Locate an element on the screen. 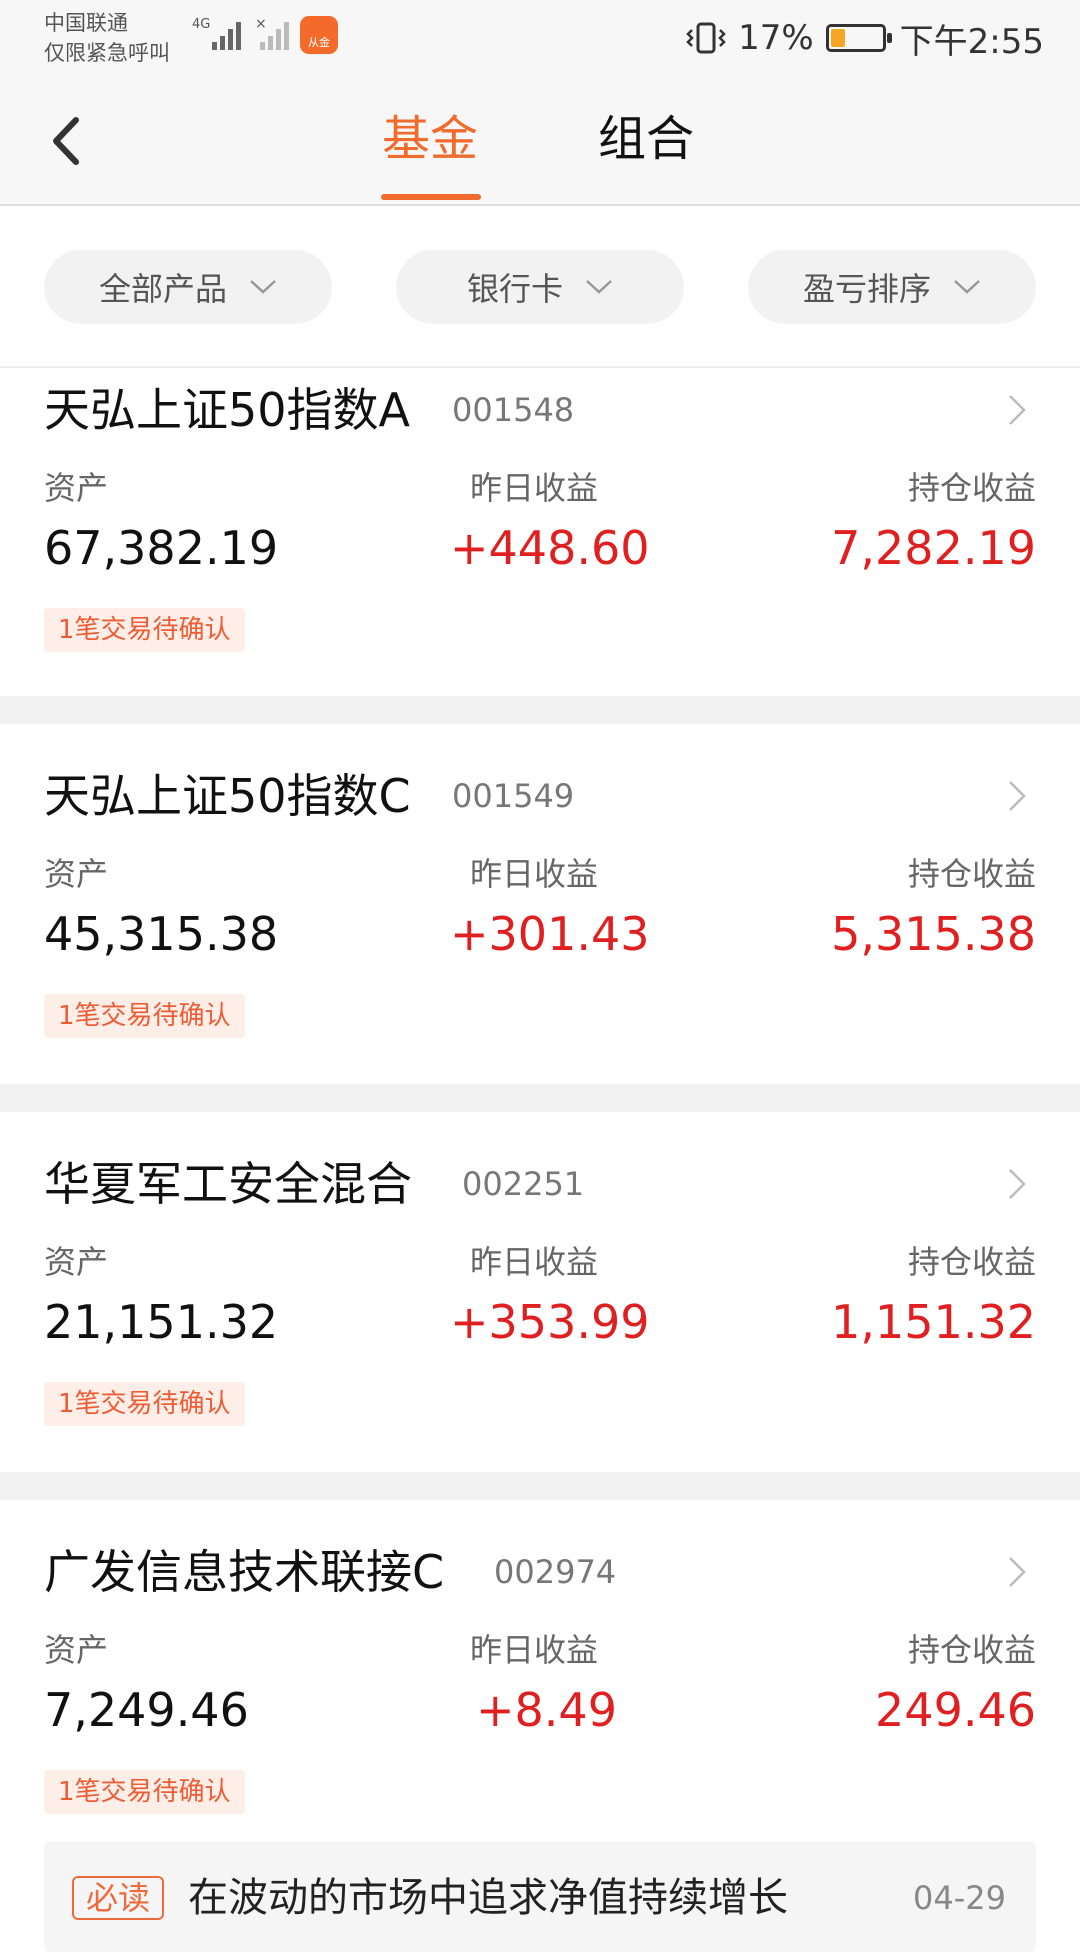  filter-bankcard-dropdown: 银行卡 is located at coordinates (540, 287).